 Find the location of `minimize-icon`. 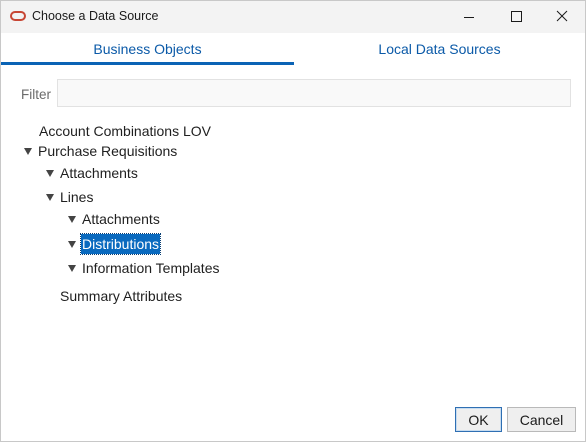

minimize-icon is located at coordinates (469, 17).